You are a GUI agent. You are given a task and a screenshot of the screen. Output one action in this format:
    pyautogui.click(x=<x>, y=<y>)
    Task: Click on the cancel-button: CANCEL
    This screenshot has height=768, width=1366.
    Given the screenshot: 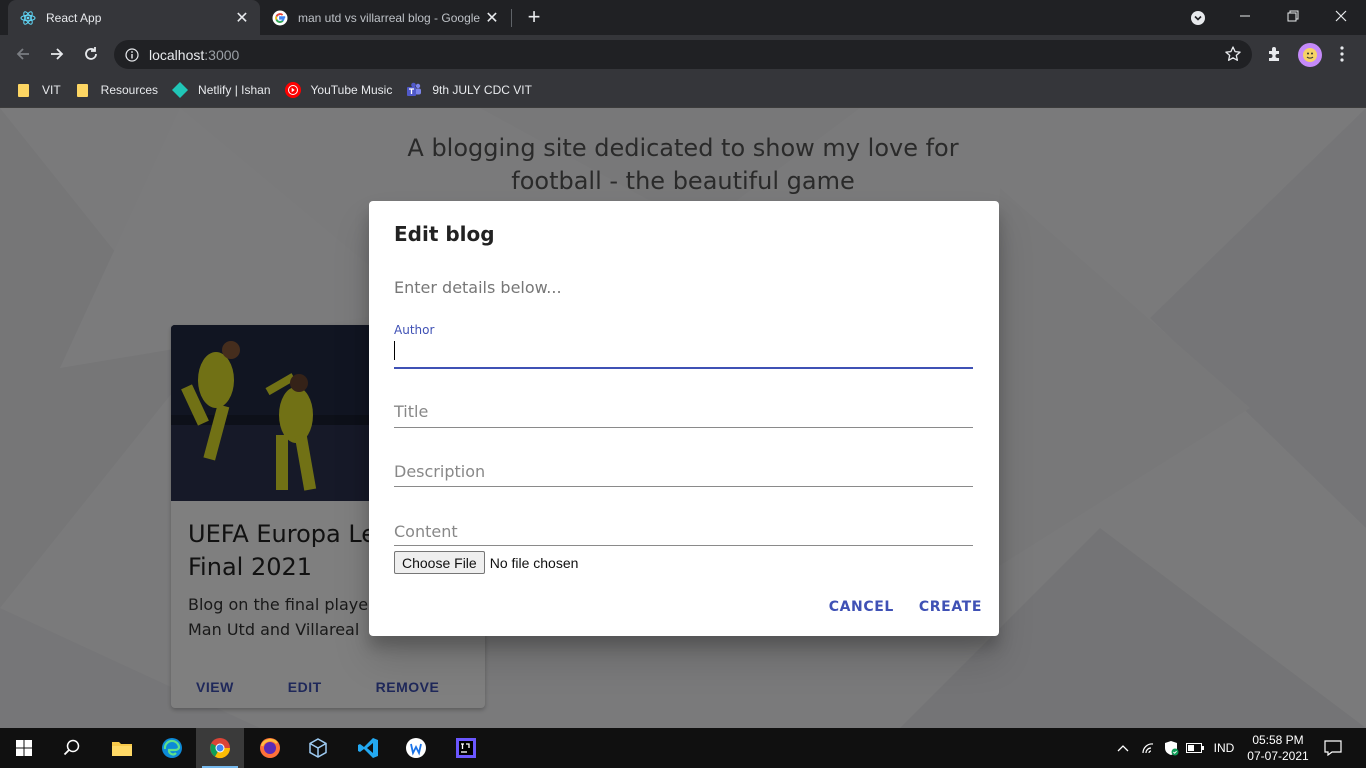 What is the action you would take?
    pyautogui.click(x=861, y=607)
    